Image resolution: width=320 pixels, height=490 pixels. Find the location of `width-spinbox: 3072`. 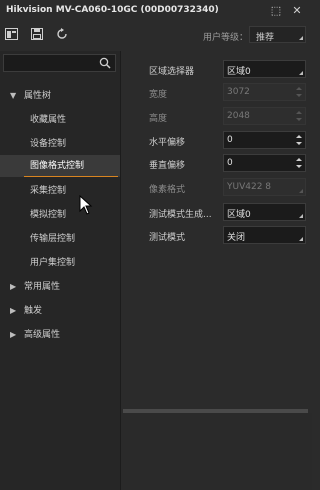

width-spinbox: 3072 is located at coordinates (264, 92).